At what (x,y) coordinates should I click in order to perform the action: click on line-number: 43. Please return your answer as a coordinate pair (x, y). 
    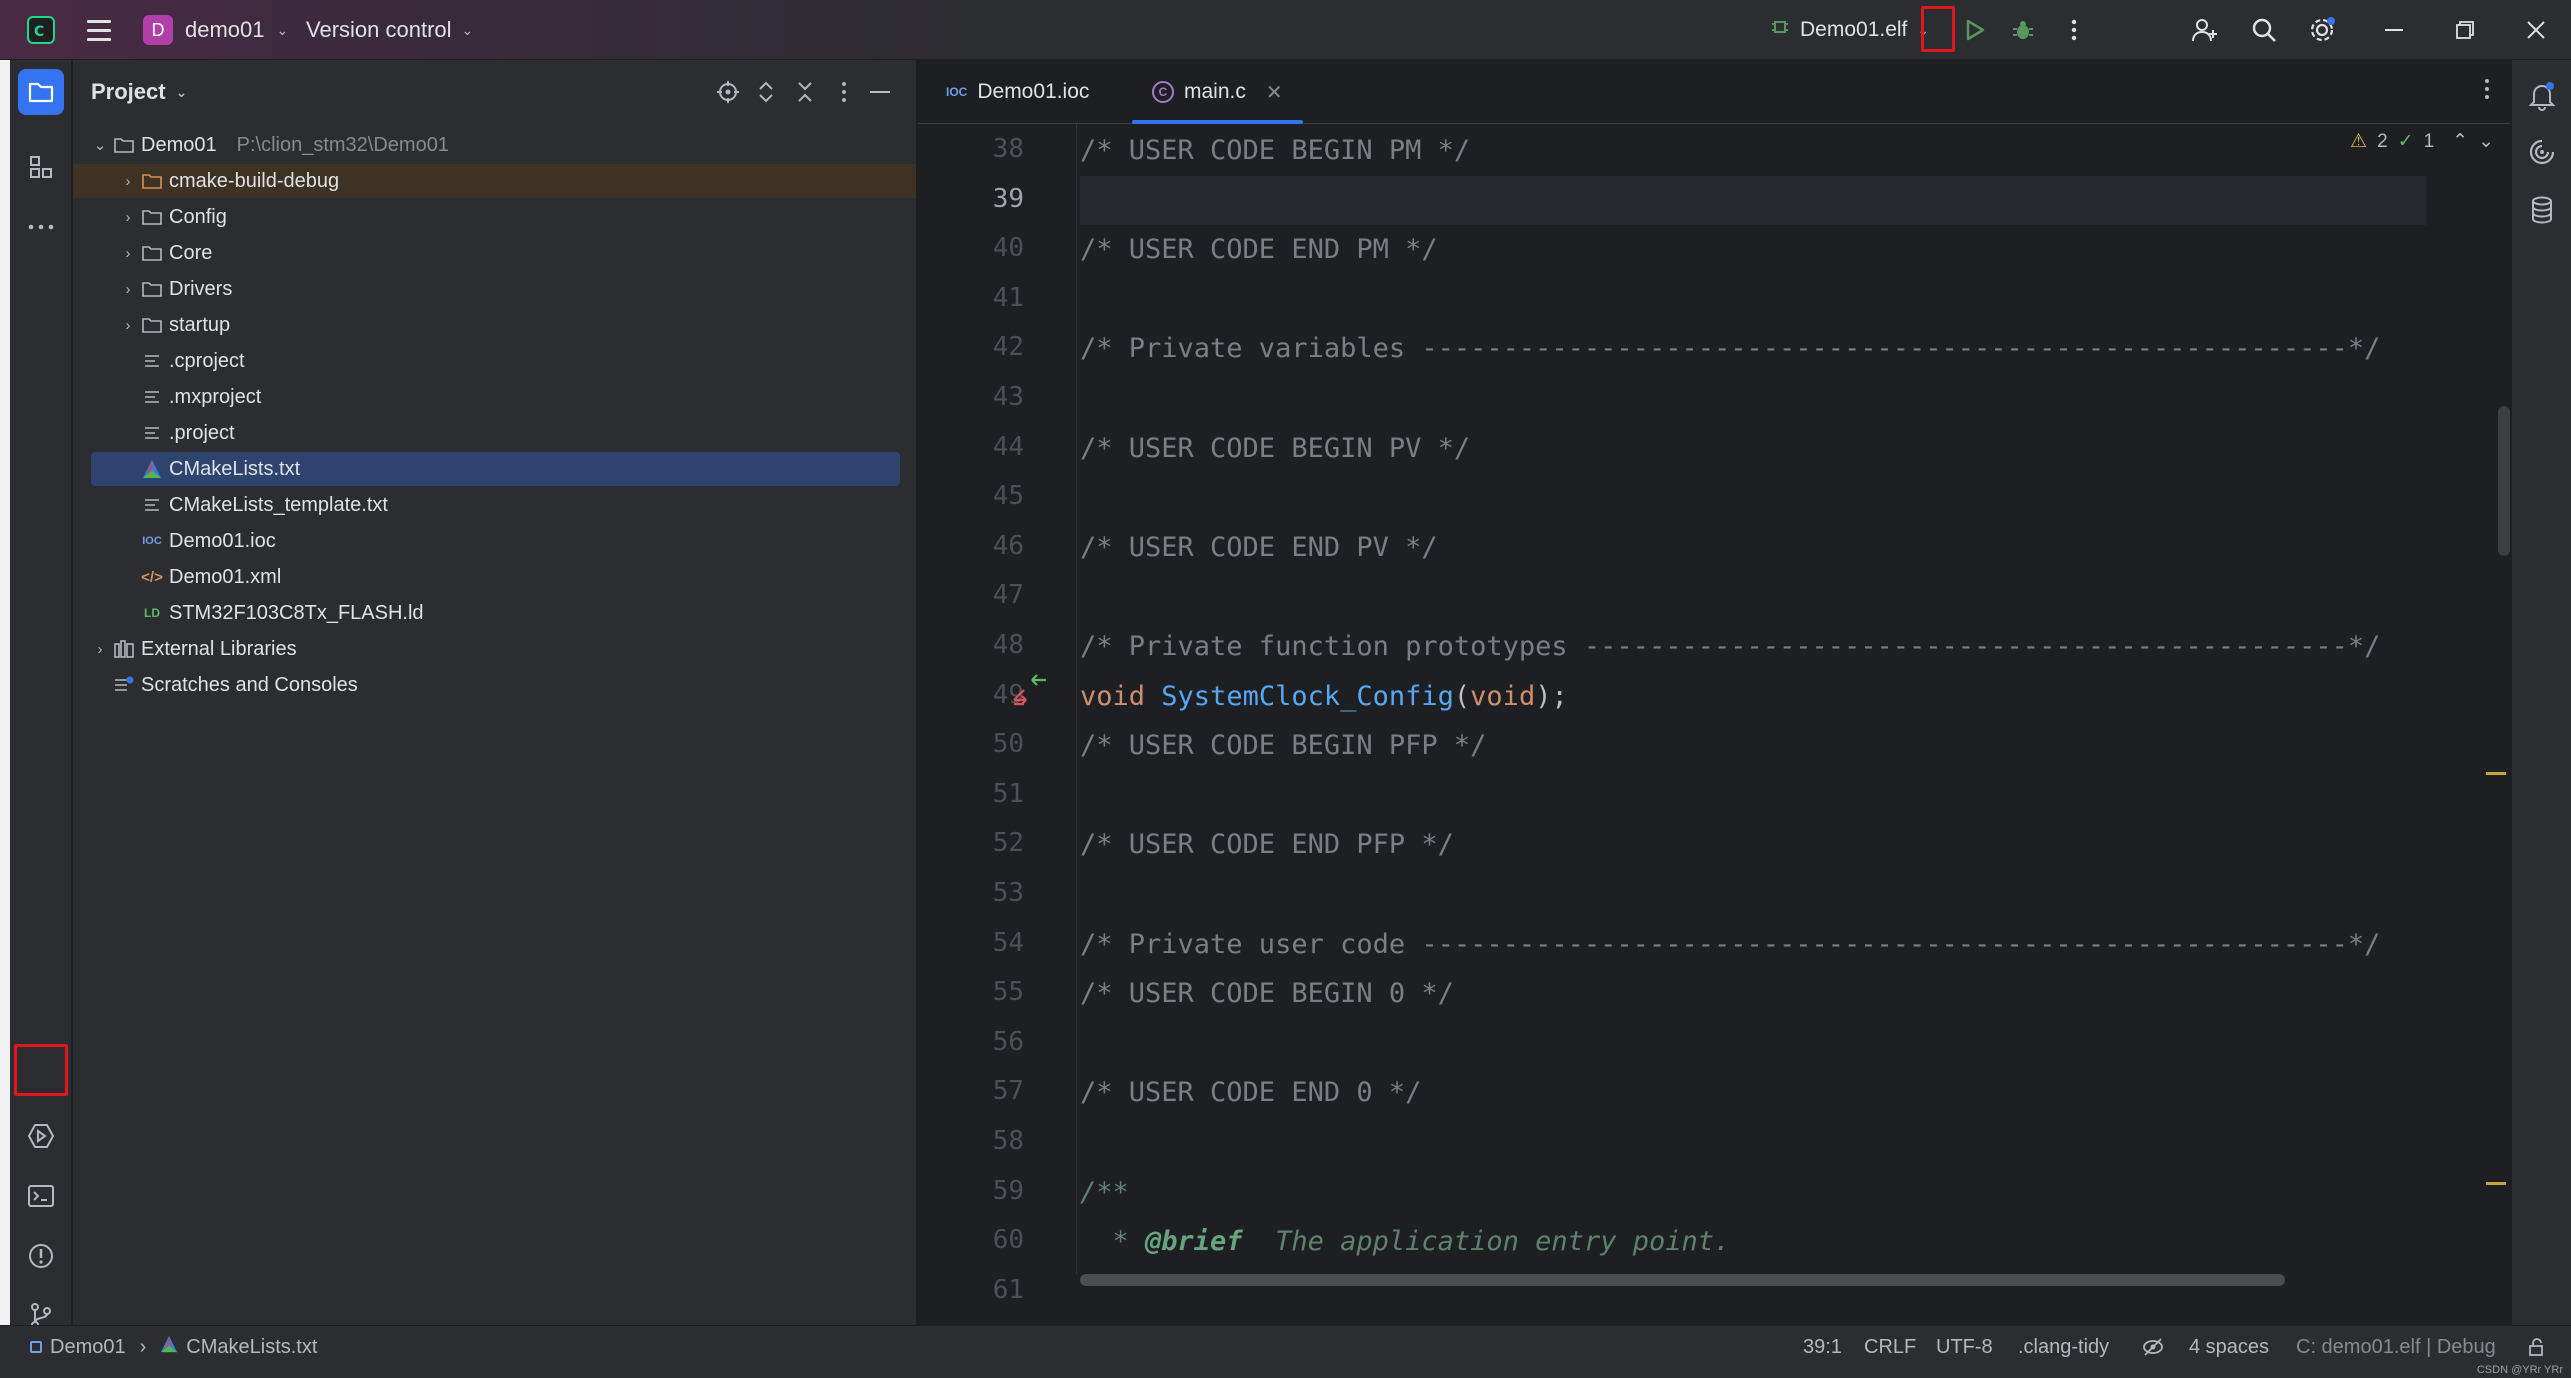
    Looking at the image, I should click on (984, 397).